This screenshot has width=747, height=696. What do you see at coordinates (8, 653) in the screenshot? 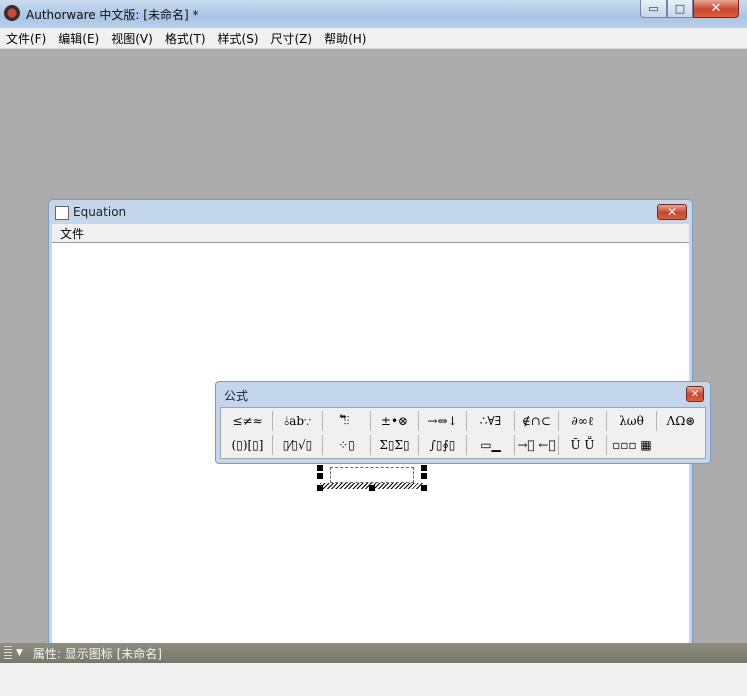
I see `grip-handle-icon` at bounding box center [8, 653].